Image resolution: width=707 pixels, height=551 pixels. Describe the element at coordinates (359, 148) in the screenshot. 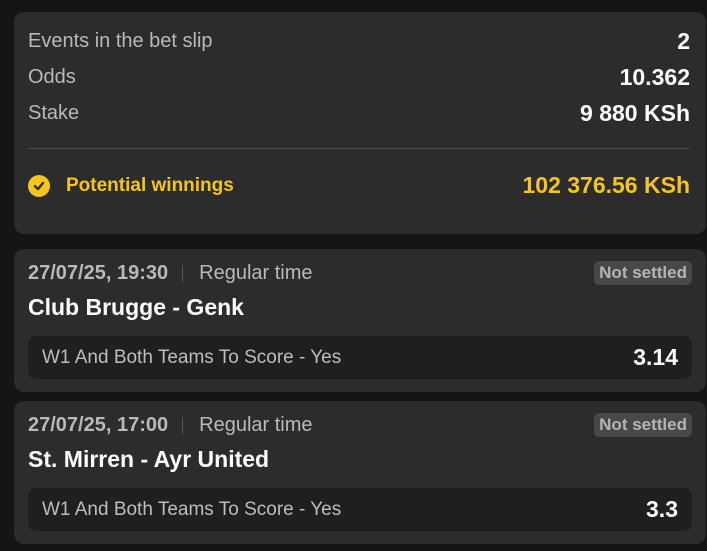

I see `summary-divider` at that location.